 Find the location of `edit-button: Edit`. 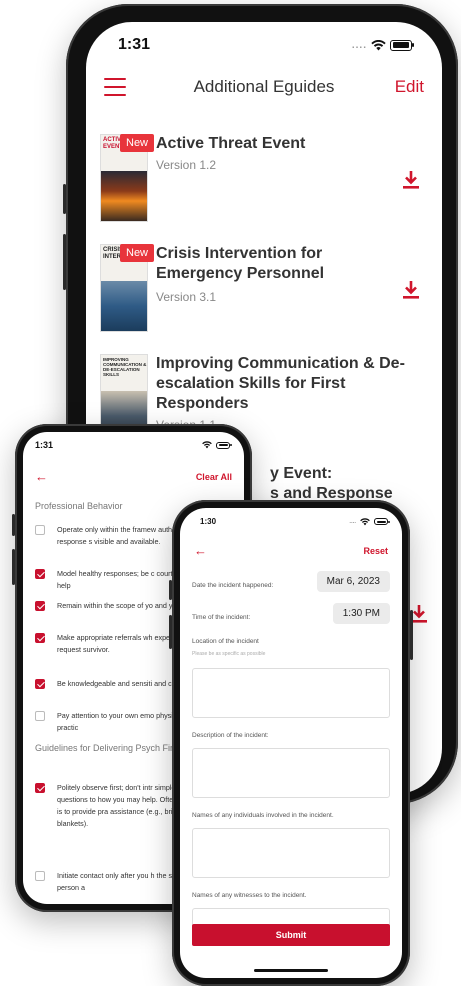

edit-button: Edit is located at coordinates (409, 87).